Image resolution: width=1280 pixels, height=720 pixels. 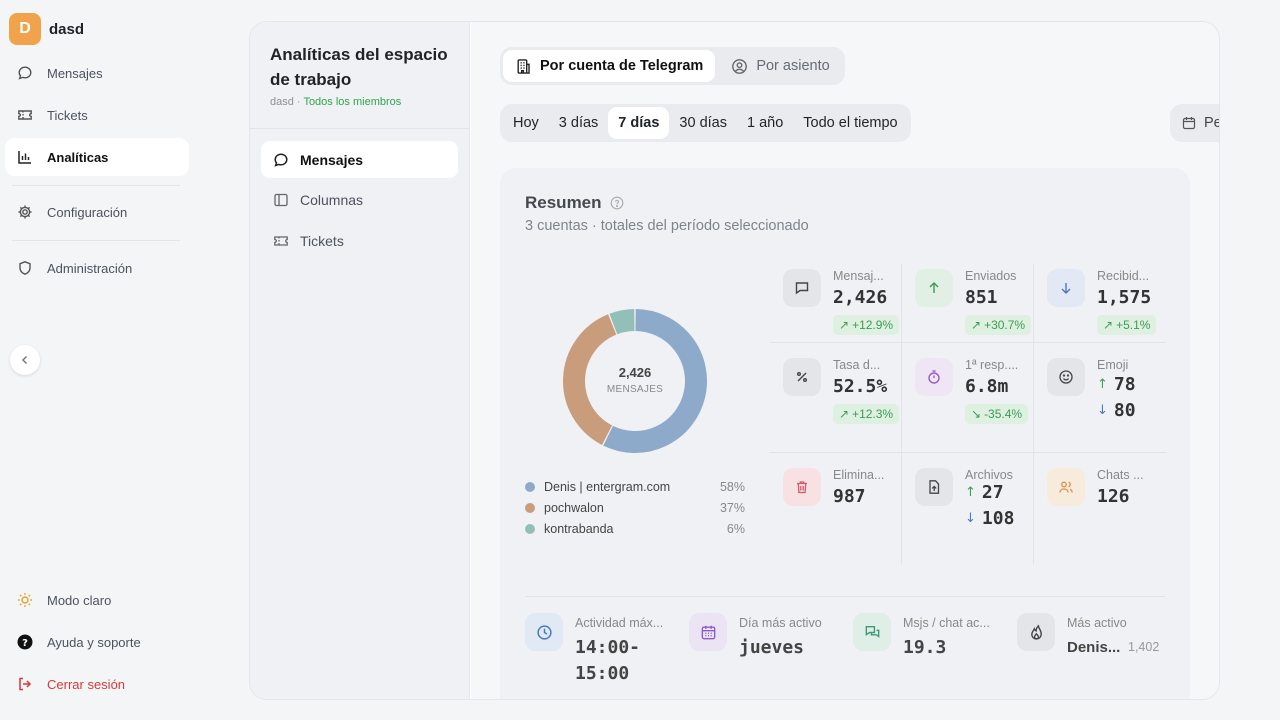 What do you see at coordinates (622, 66) in the screenshot?
I see `tab-label: Por cuenta de Telegram` at bounding box center [622, 66].